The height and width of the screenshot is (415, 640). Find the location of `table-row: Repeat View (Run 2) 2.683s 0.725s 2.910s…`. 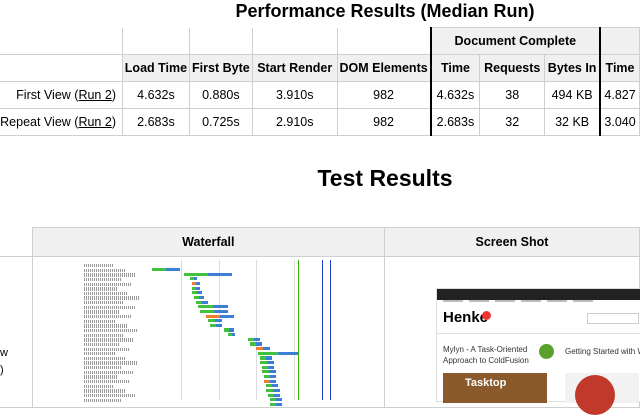

table-row: Repeat View (Run 2) 2.683s 0.725s 2.910s… is located at coordinates (320, 122).